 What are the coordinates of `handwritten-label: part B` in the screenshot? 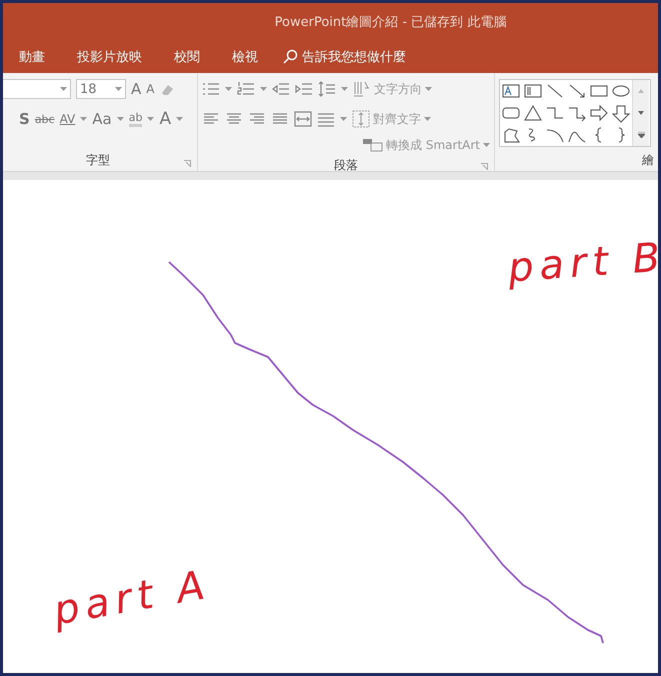 It's located at (582, 263).